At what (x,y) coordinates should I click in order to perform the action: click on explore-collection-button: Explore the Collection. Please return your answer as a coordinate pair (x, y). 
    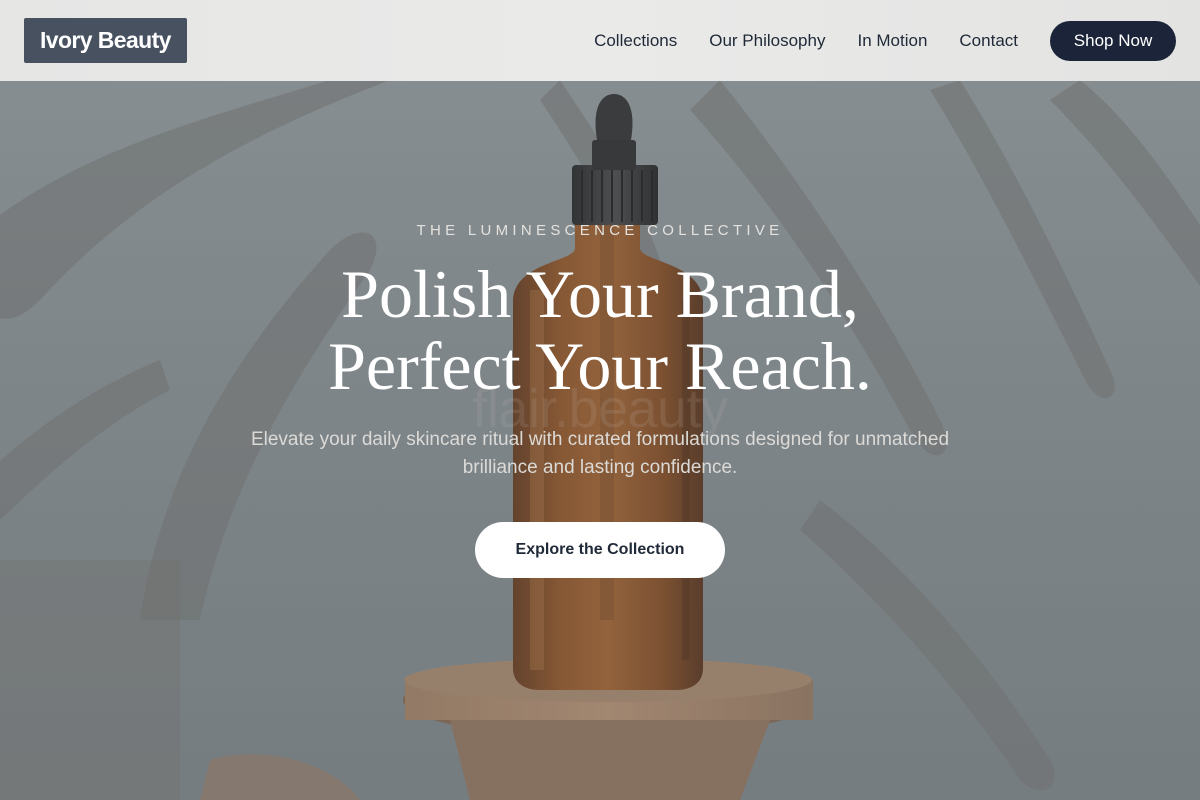
    Looking at the image, I should click on (600, 550).